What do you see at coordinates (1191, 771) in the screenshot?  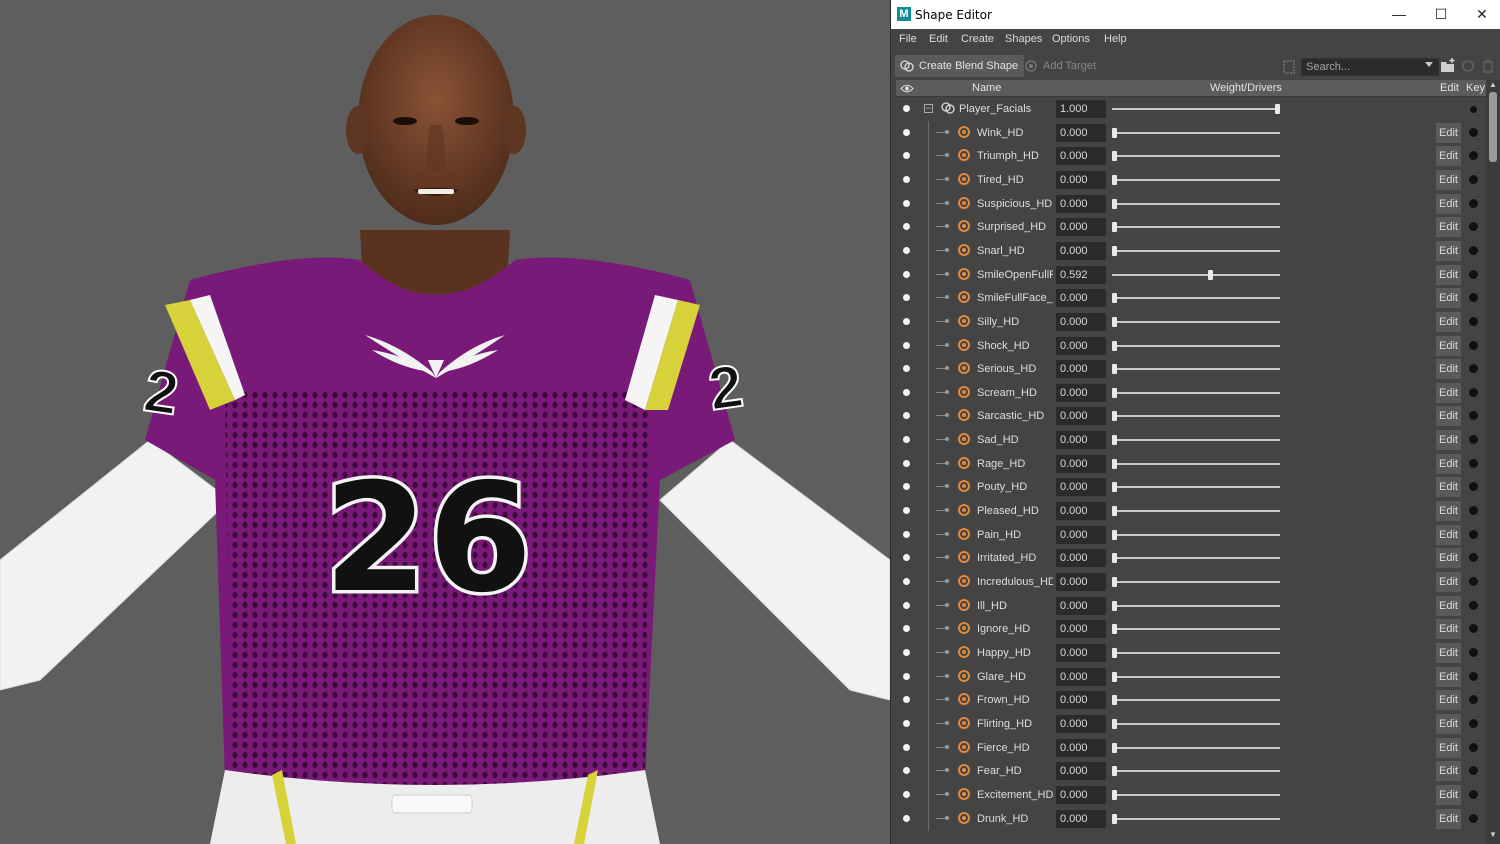 I see `target-row: Fear_HD 0.000 Edit` at bounding box center [1191, 771].